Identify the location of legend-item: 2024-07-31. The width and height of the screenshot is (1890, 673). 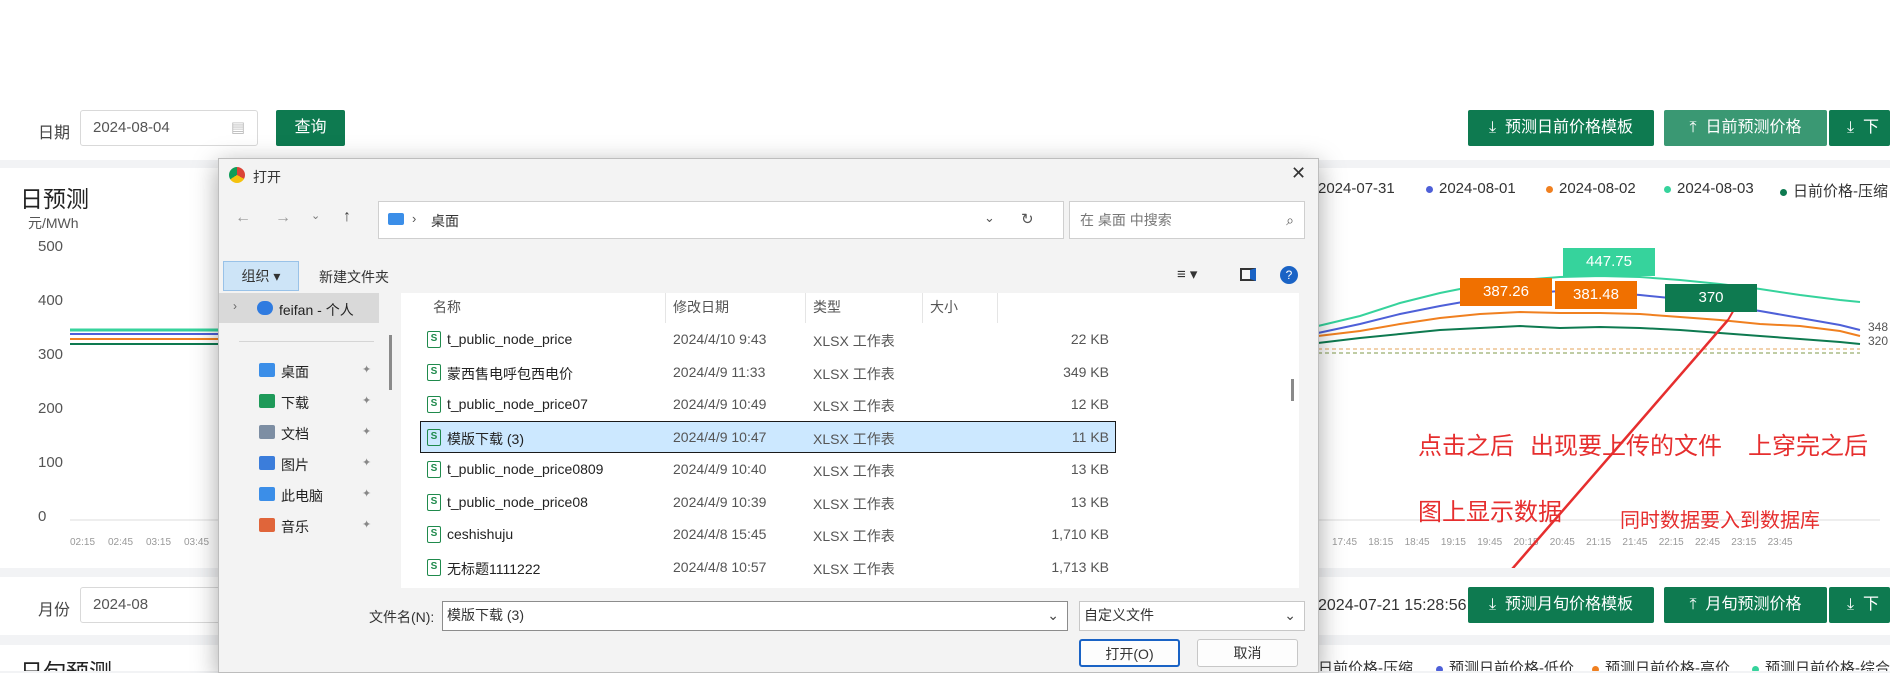
(1356, 188).